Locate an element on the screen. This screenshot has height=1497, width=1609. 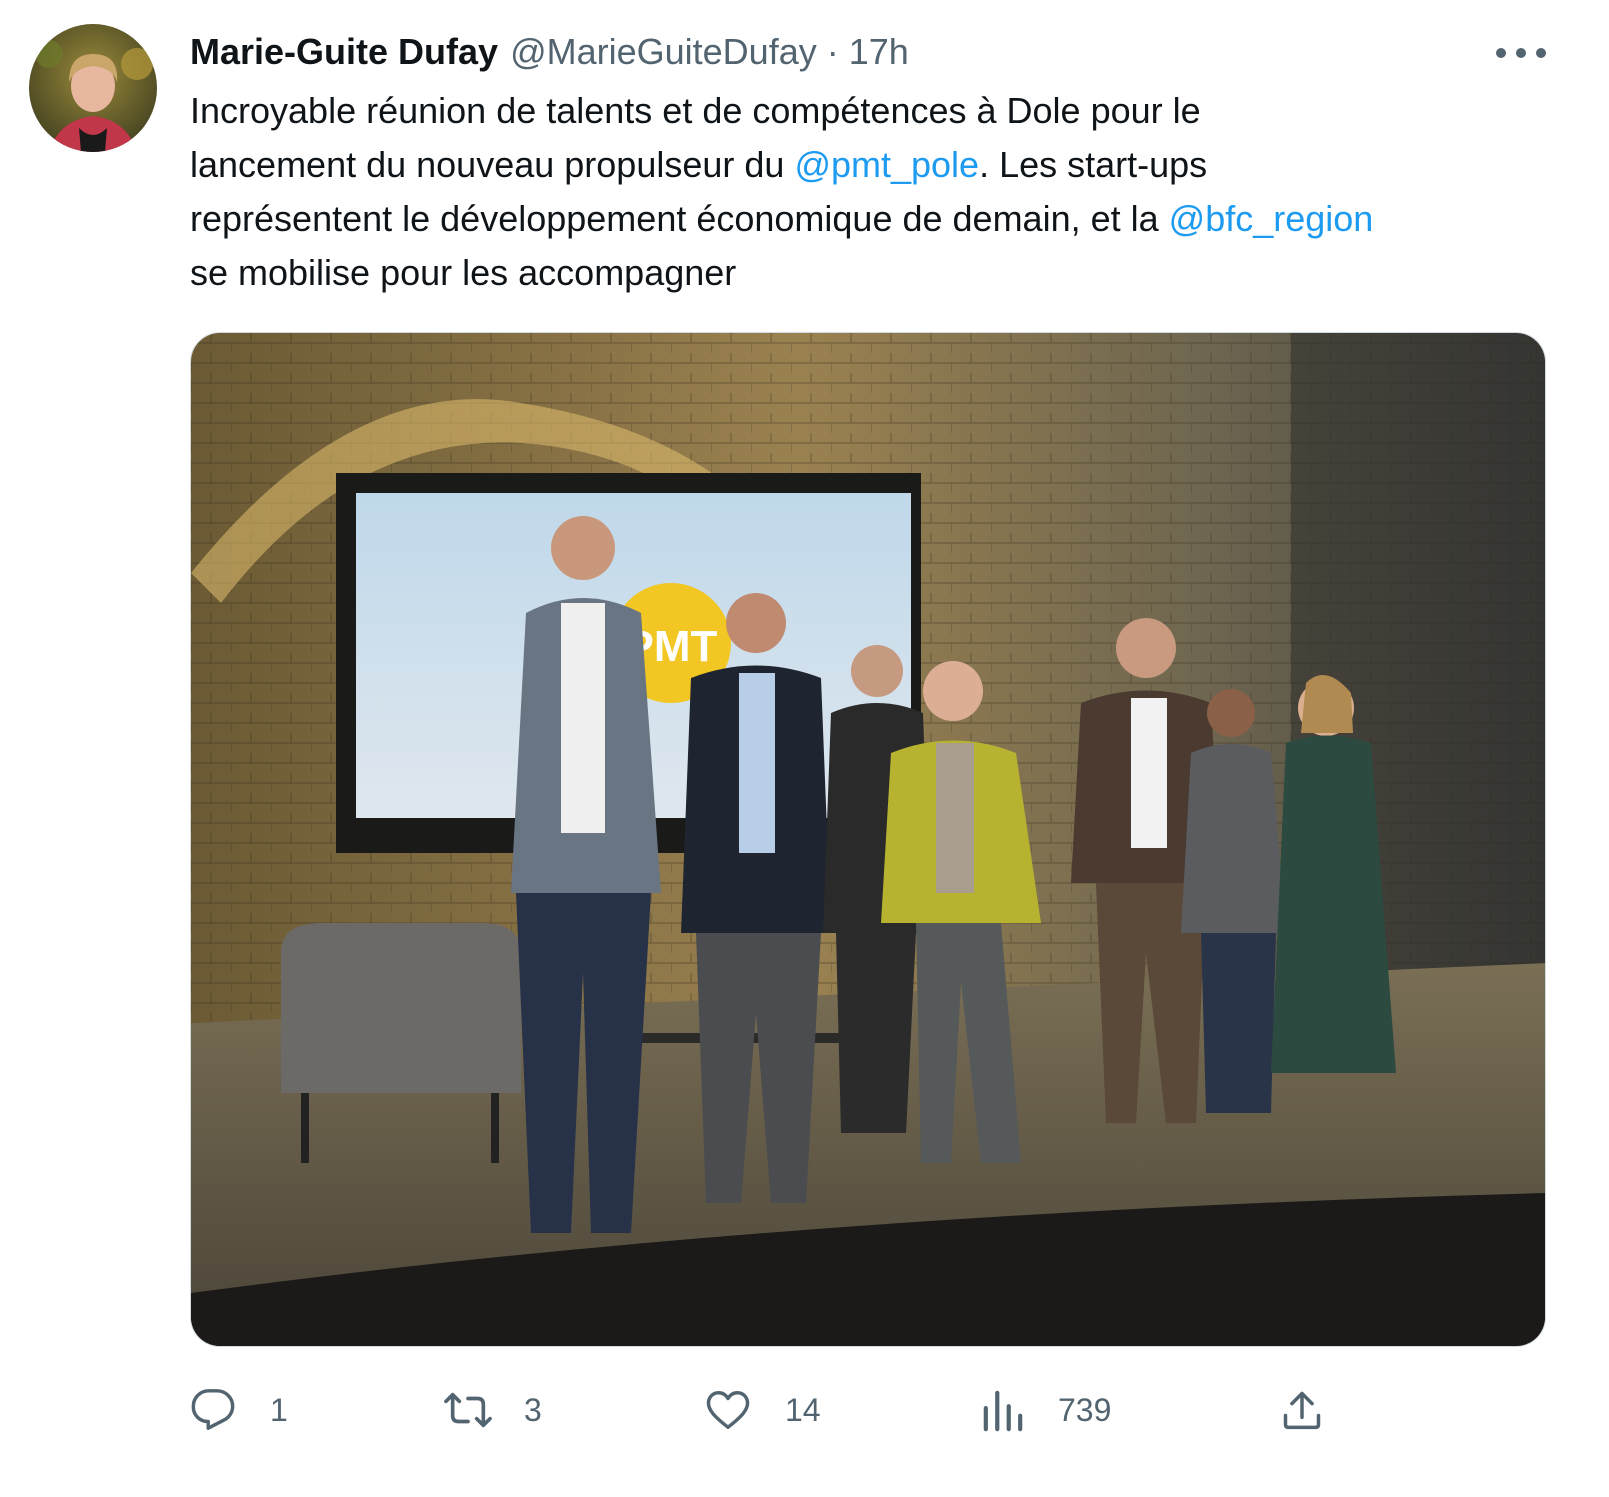
mention-link: @pmt_pole is located at coordinates (886, 164).